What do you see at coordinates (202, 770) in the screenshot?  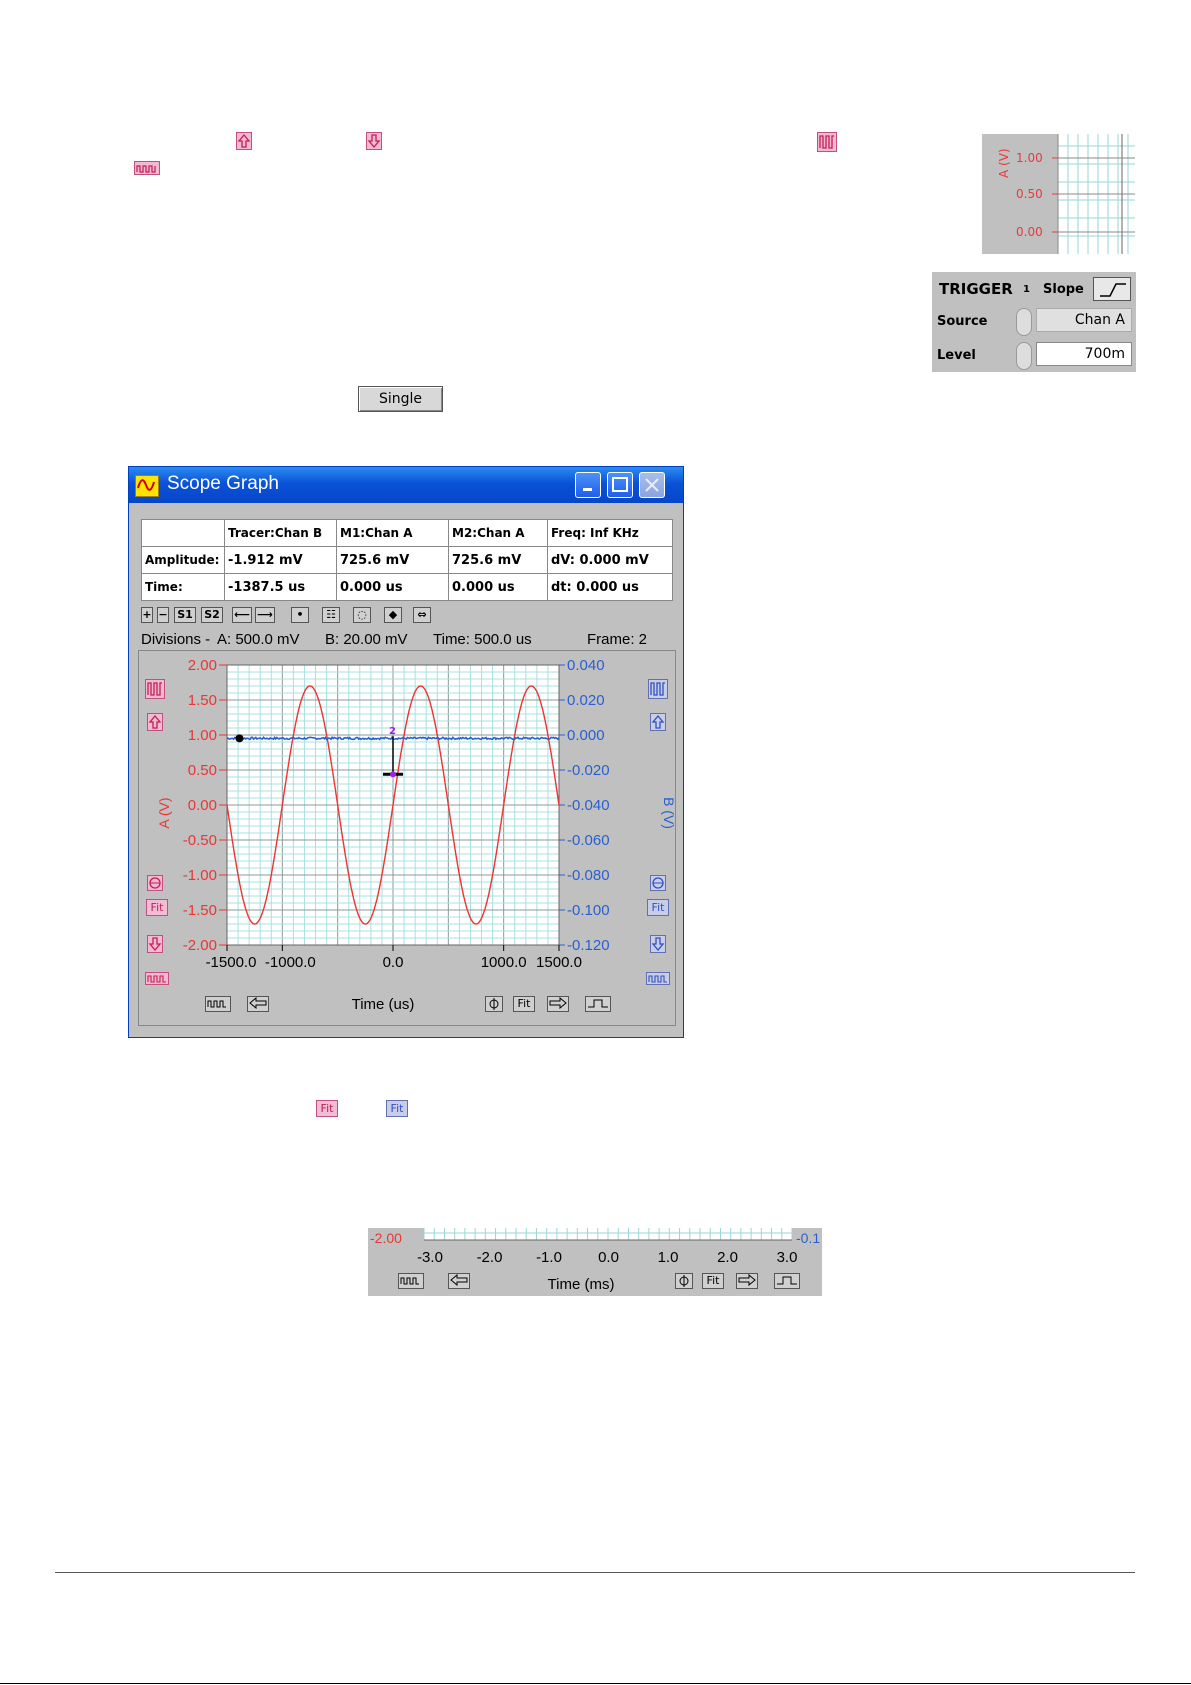 I see `y-tick-label: 0.50` at bounding box center [202, 770].